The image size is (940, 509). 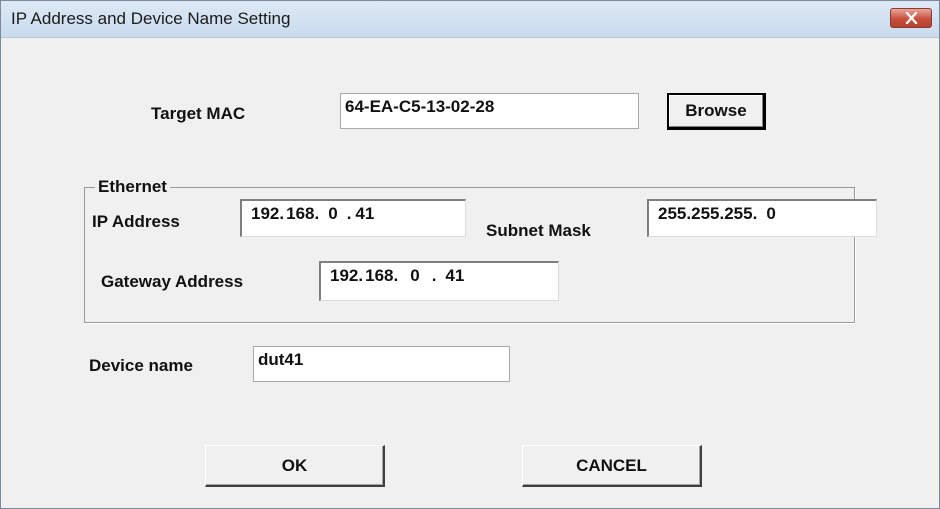 I want to click on device-name-field: dut41, so click(x=381, y=364).